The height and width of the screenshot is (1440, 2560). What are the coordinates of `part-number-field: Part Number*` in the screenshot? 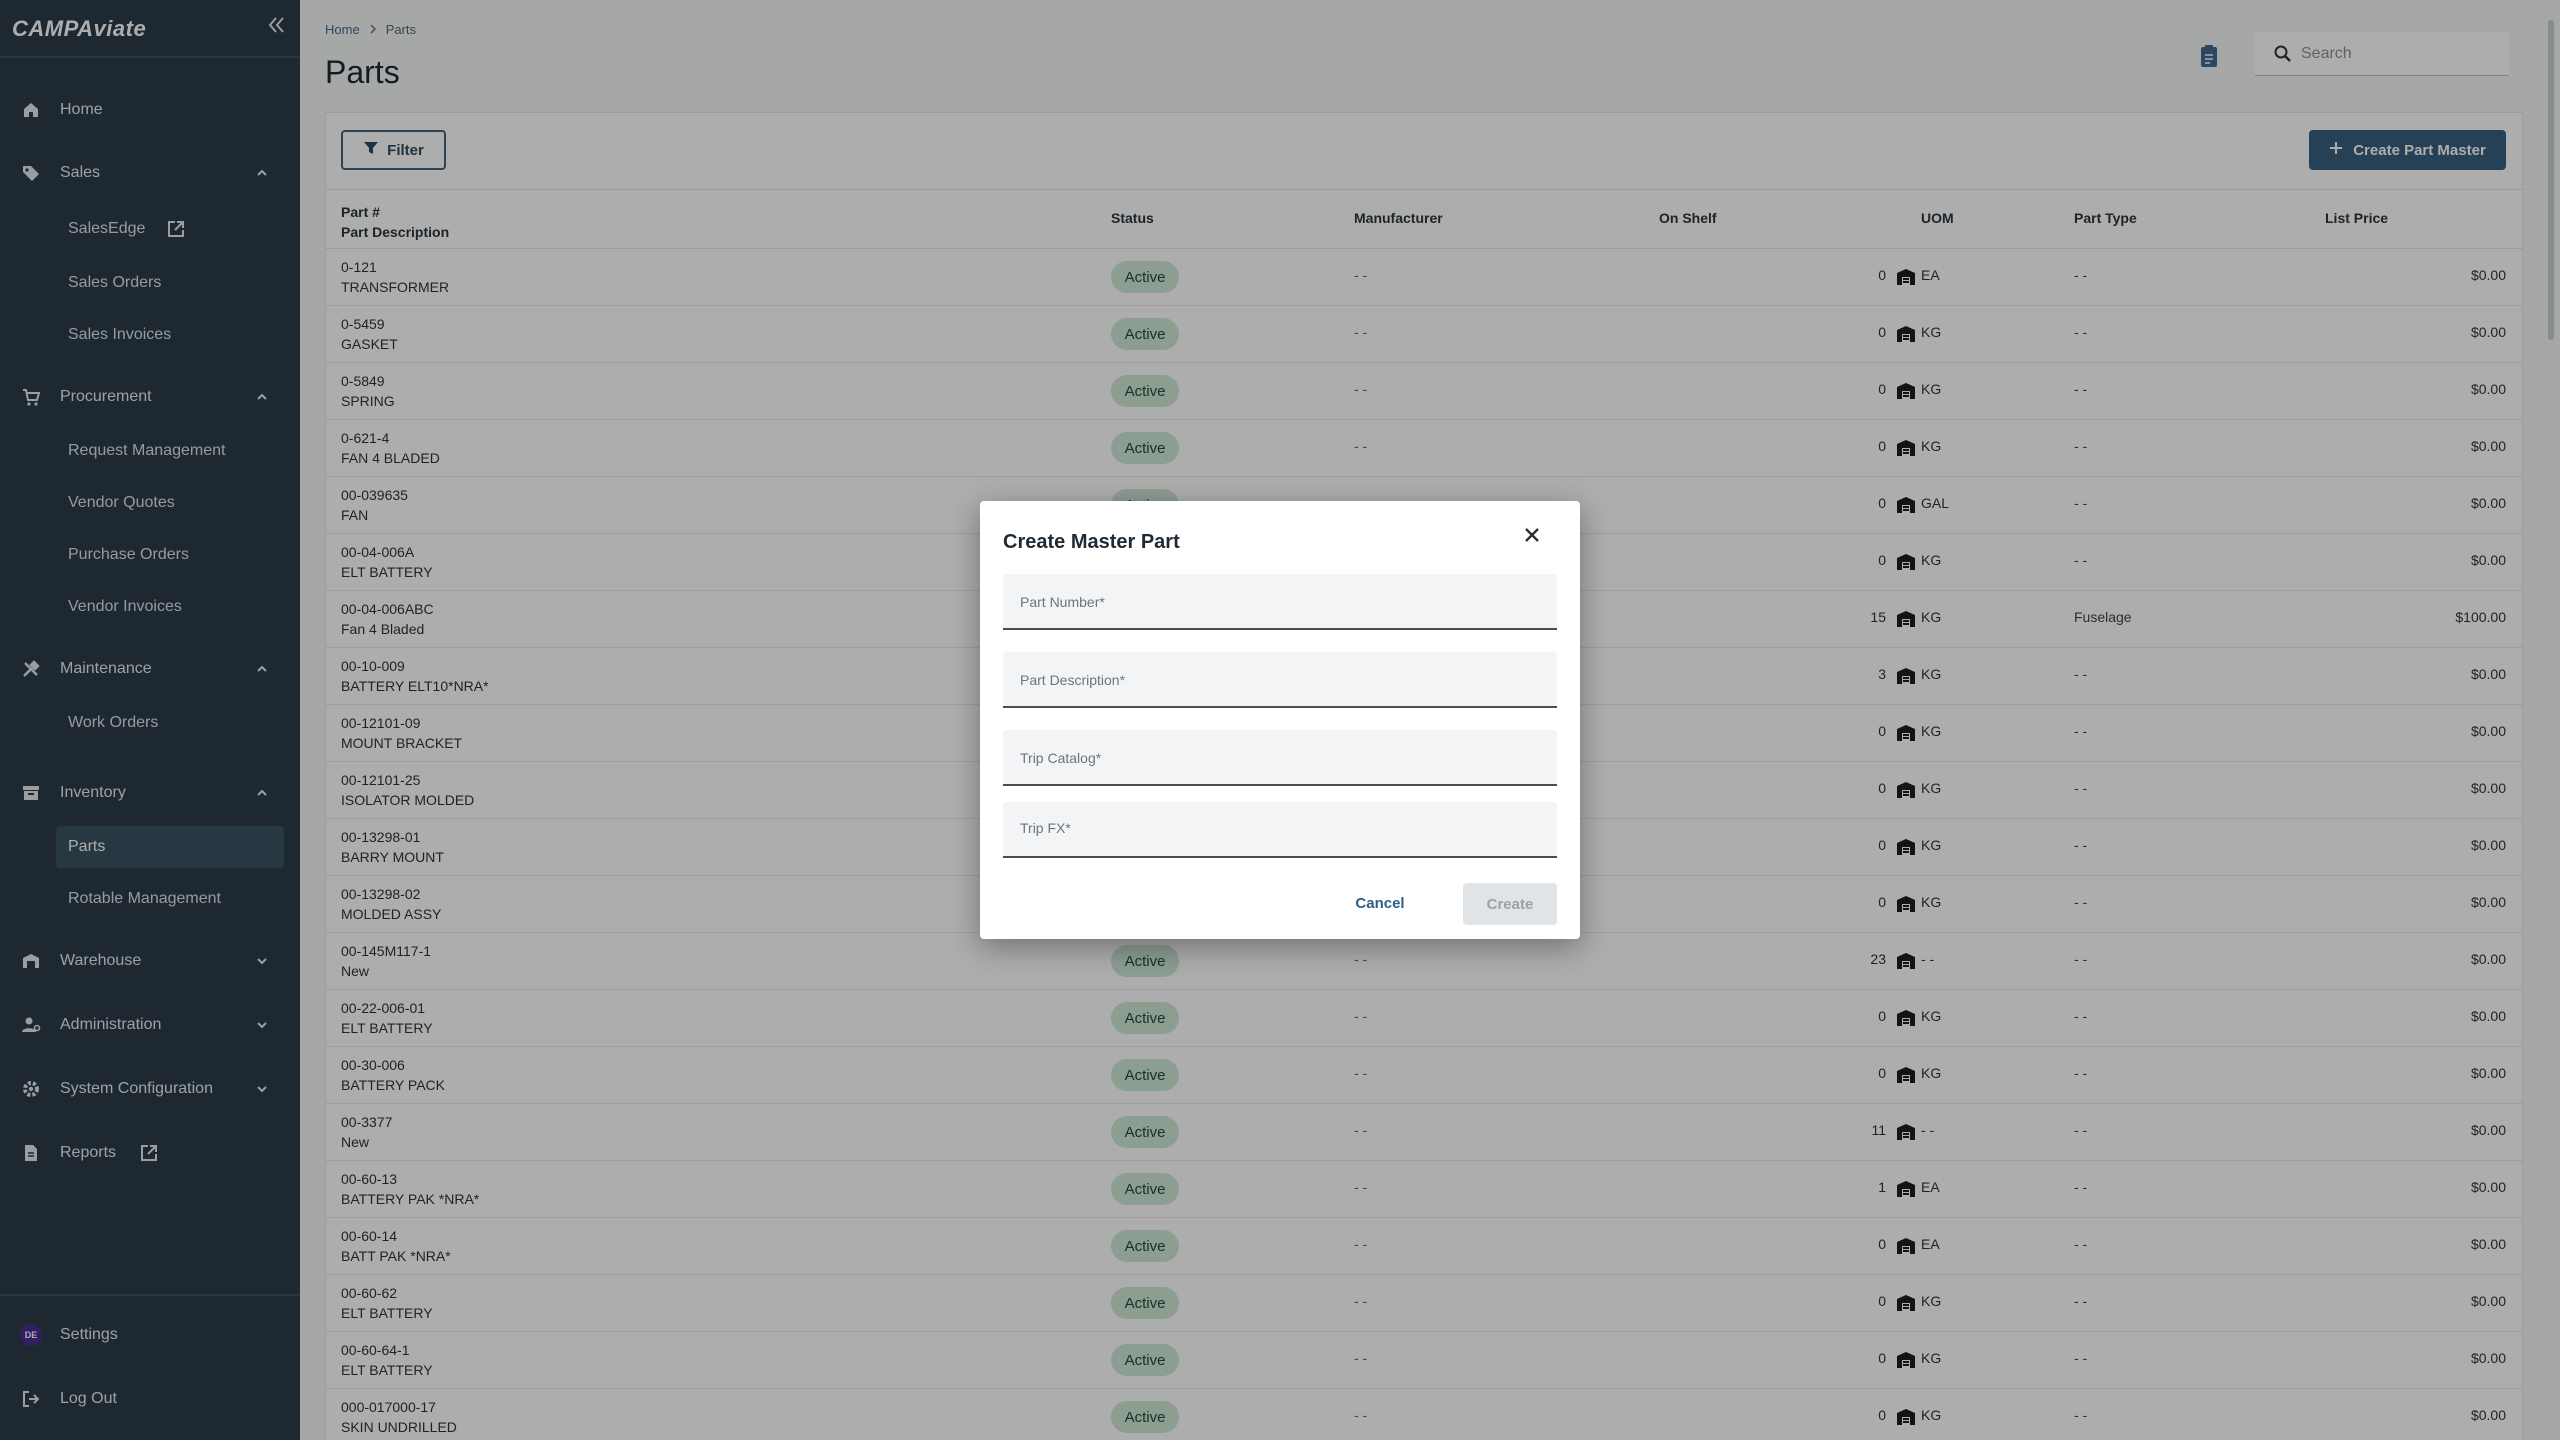 It's located at (1280, 602).